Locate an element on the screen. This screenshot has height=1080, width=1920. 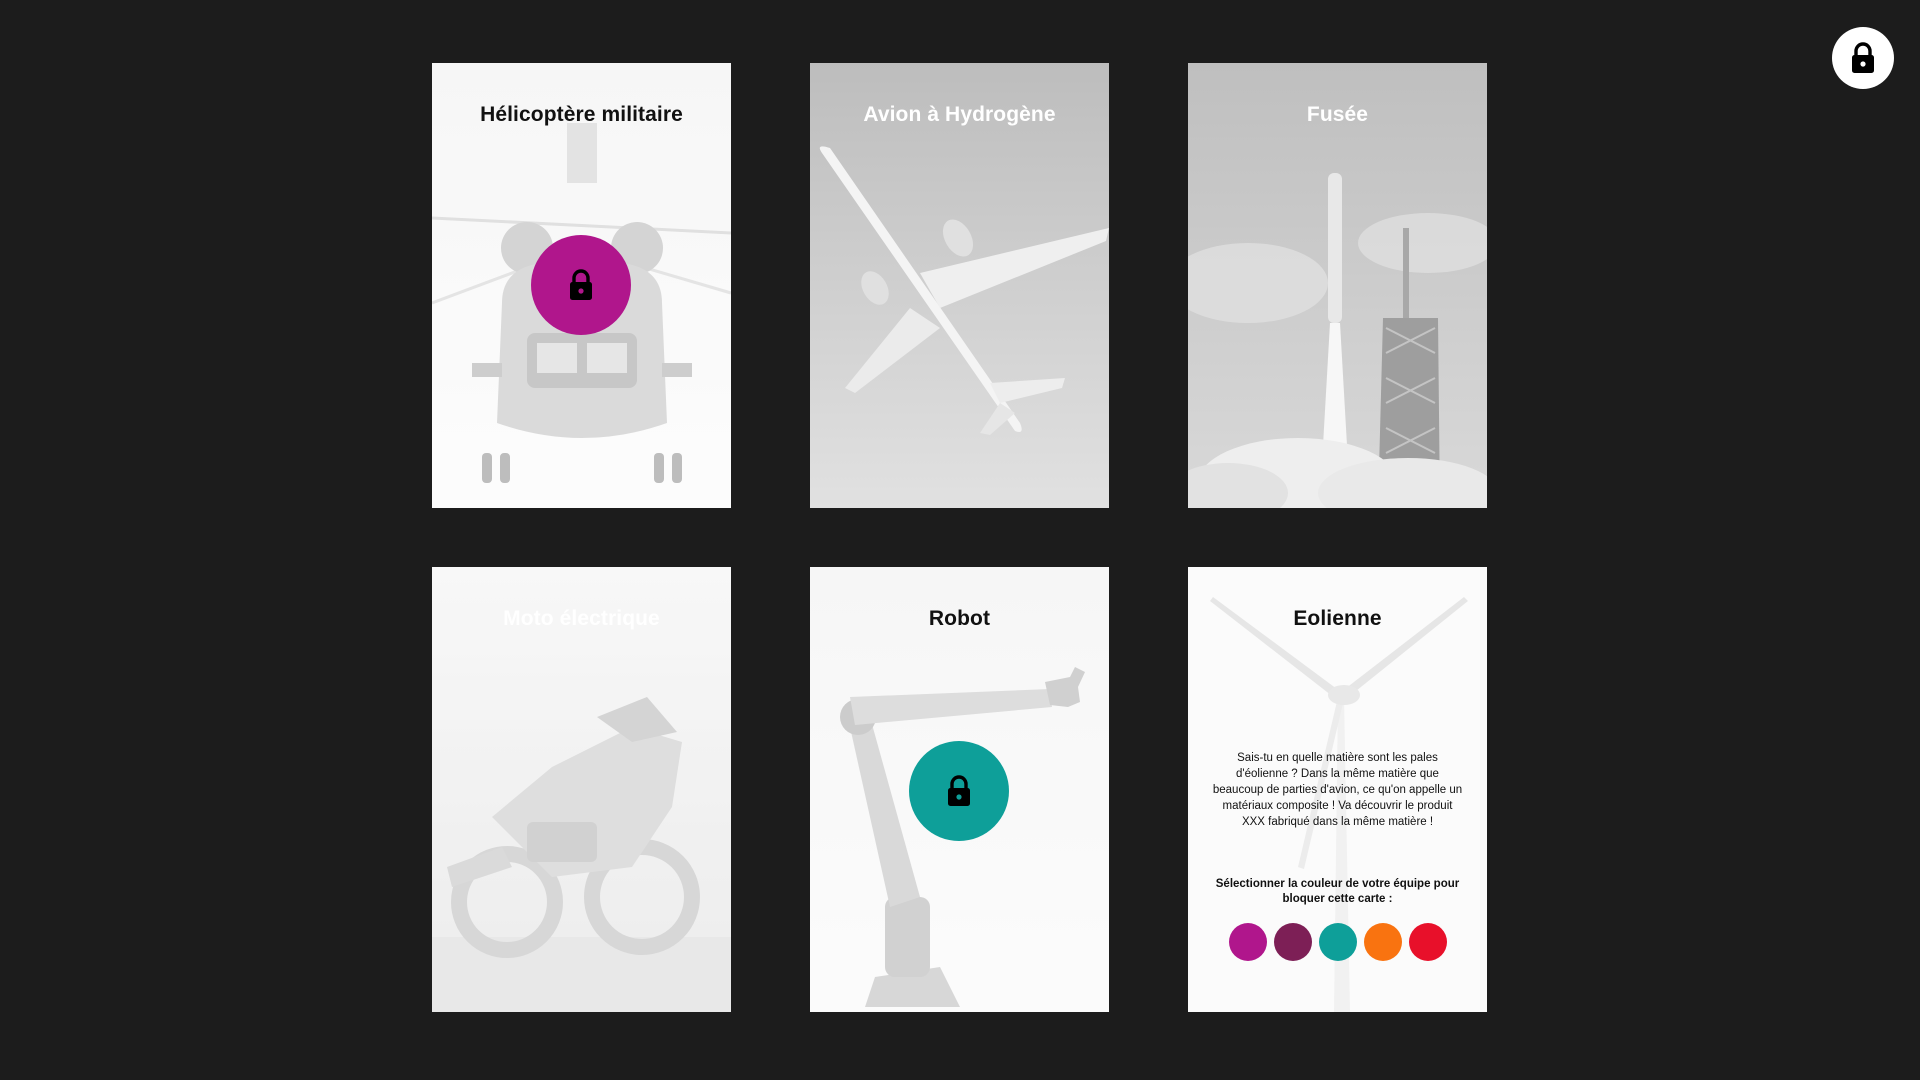
card-title: Eolienne is located at coordinates (1337, 618).